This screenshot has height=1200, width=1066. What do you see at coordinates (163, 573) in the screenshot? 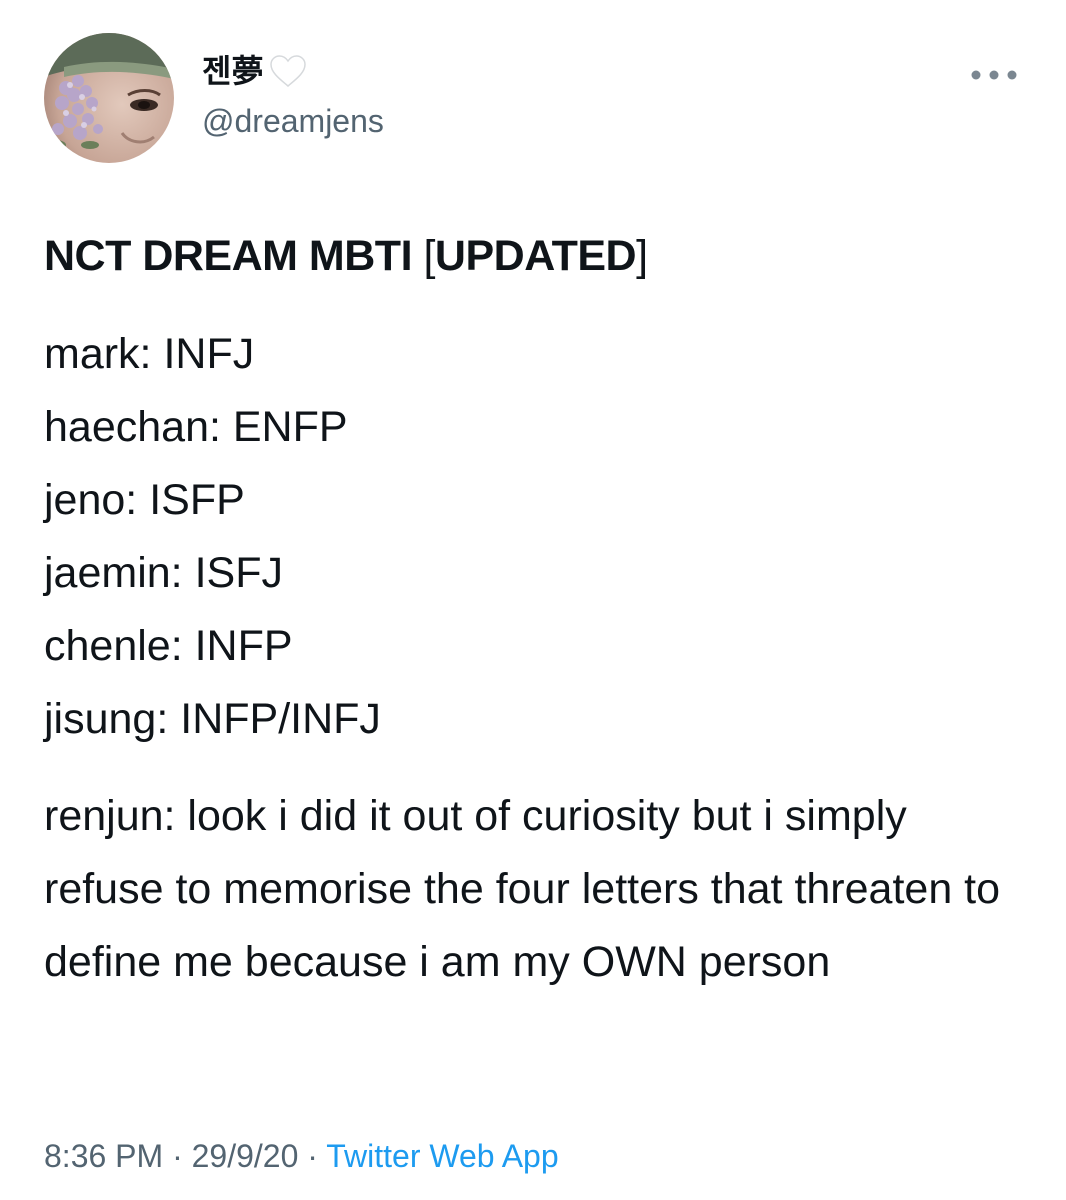
I see `mbti-line: jaemin: ISFJ` at bounding box center [163, 573].